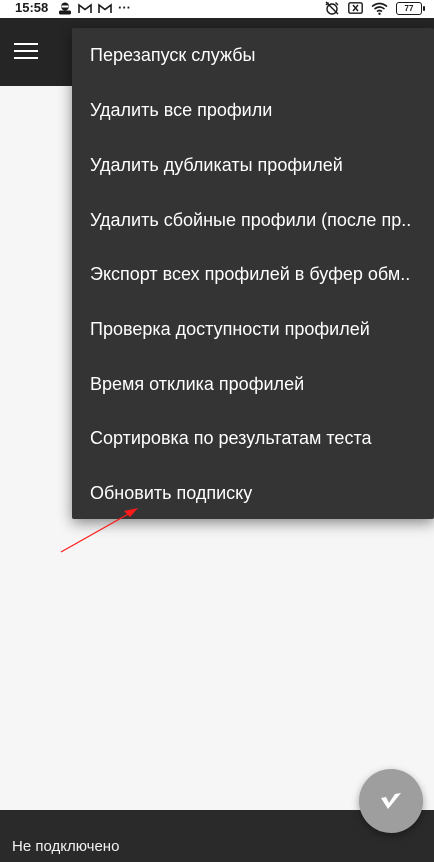 Image resolution: width=434 pixels, height=862 pixels. Describe the element at coordinates (253, 384) in the screenshot. I see `menu-item-profile-response-time: Время отклика профилей` at that location.